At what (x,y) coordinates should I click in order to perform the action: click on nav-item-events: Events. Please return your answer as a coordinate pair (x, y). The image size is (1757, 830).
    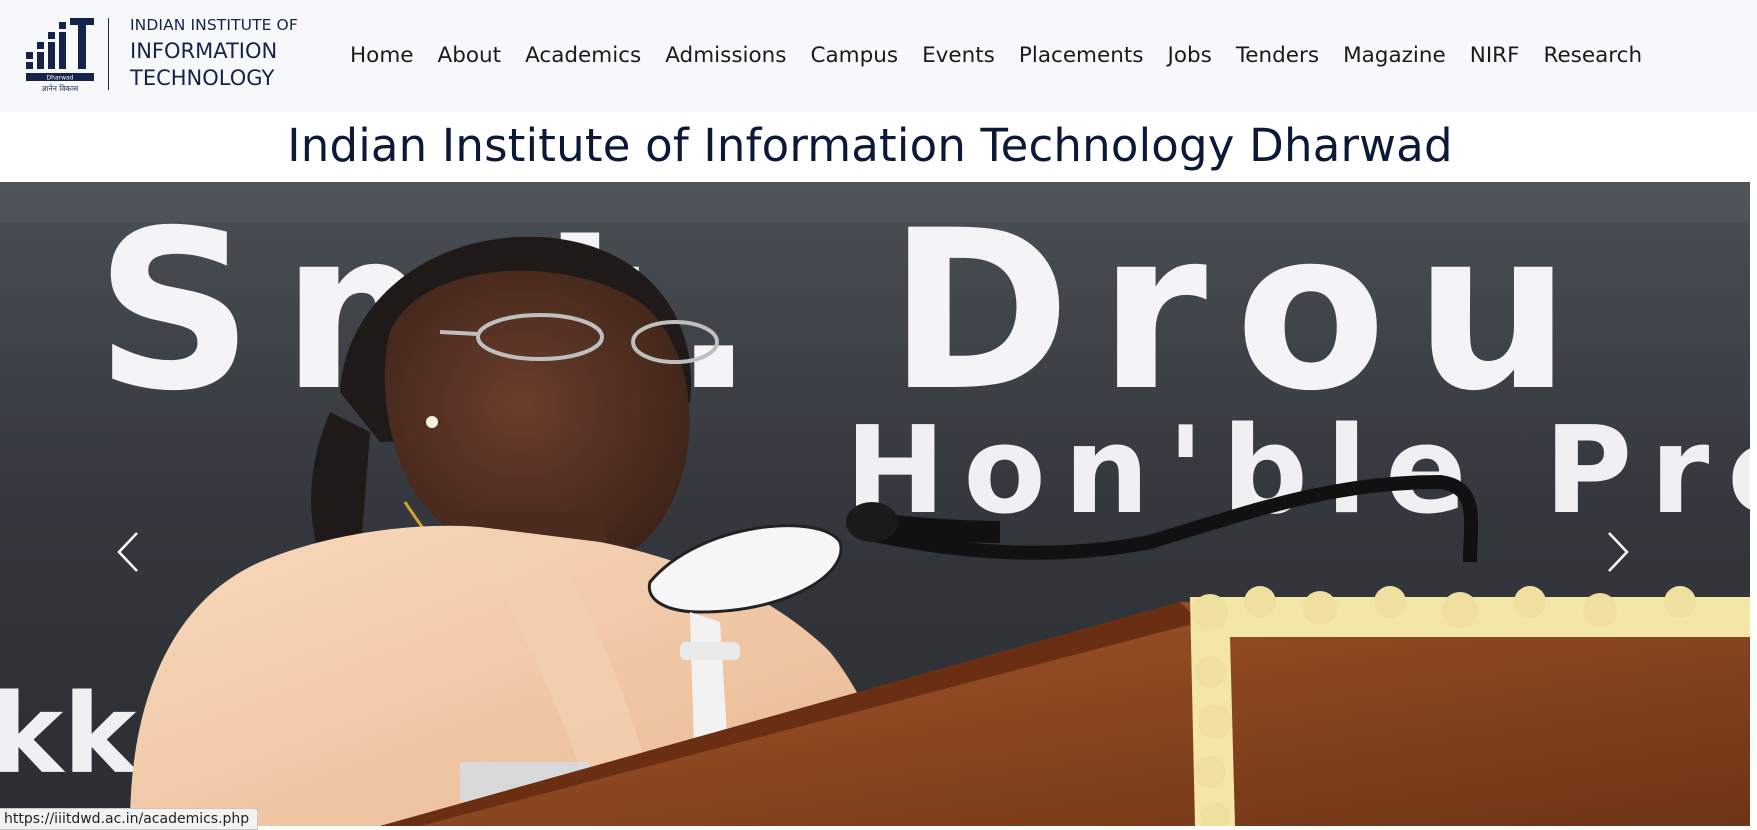
    Looking at the image, I should click on (958, 56).